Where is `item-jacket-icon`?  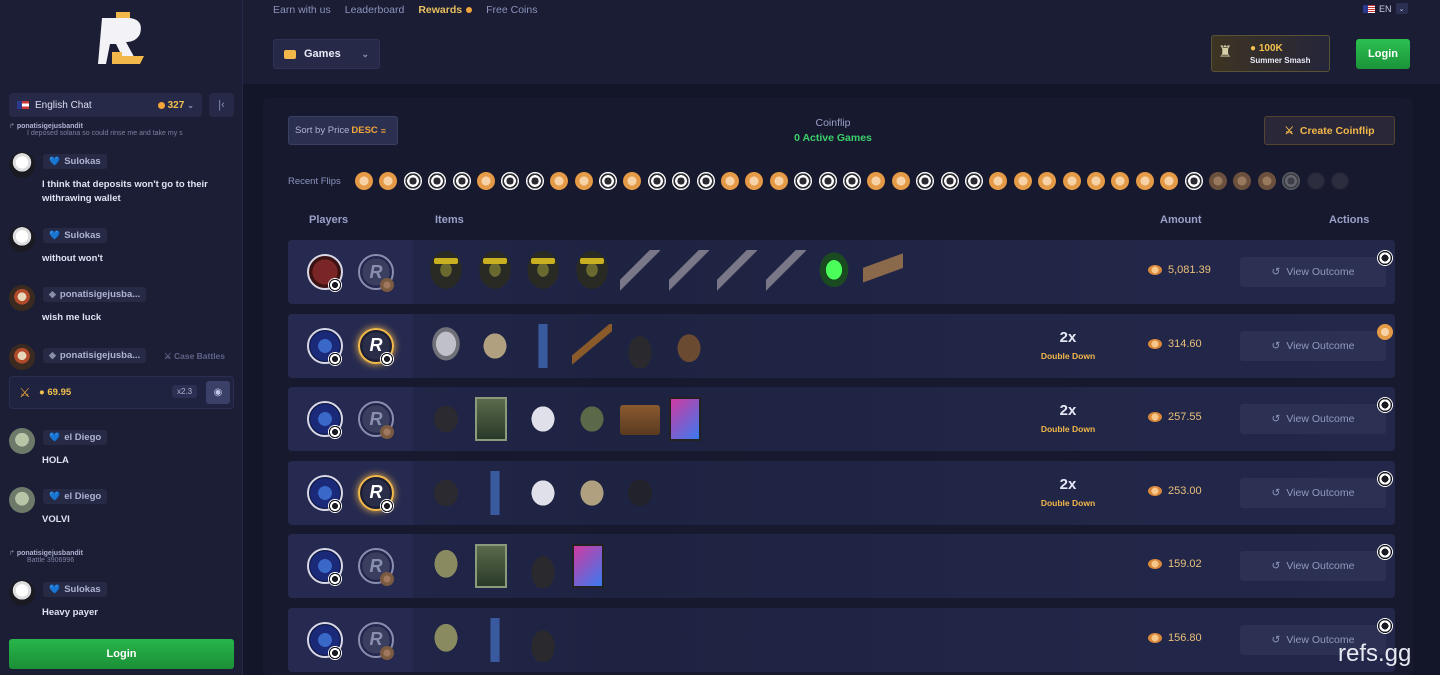 item-jacket-icon is located at coordinates (591, 419).